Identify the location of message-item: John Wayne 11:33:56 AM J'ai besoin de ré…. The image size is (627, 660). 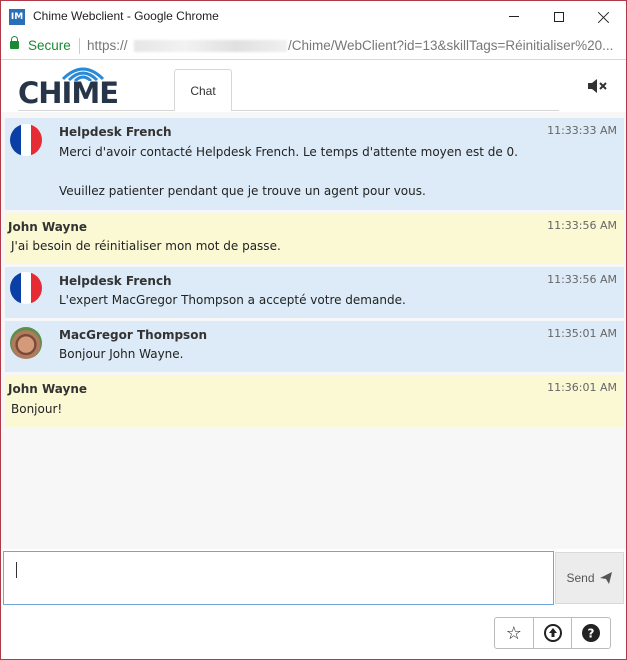
(314, 238).